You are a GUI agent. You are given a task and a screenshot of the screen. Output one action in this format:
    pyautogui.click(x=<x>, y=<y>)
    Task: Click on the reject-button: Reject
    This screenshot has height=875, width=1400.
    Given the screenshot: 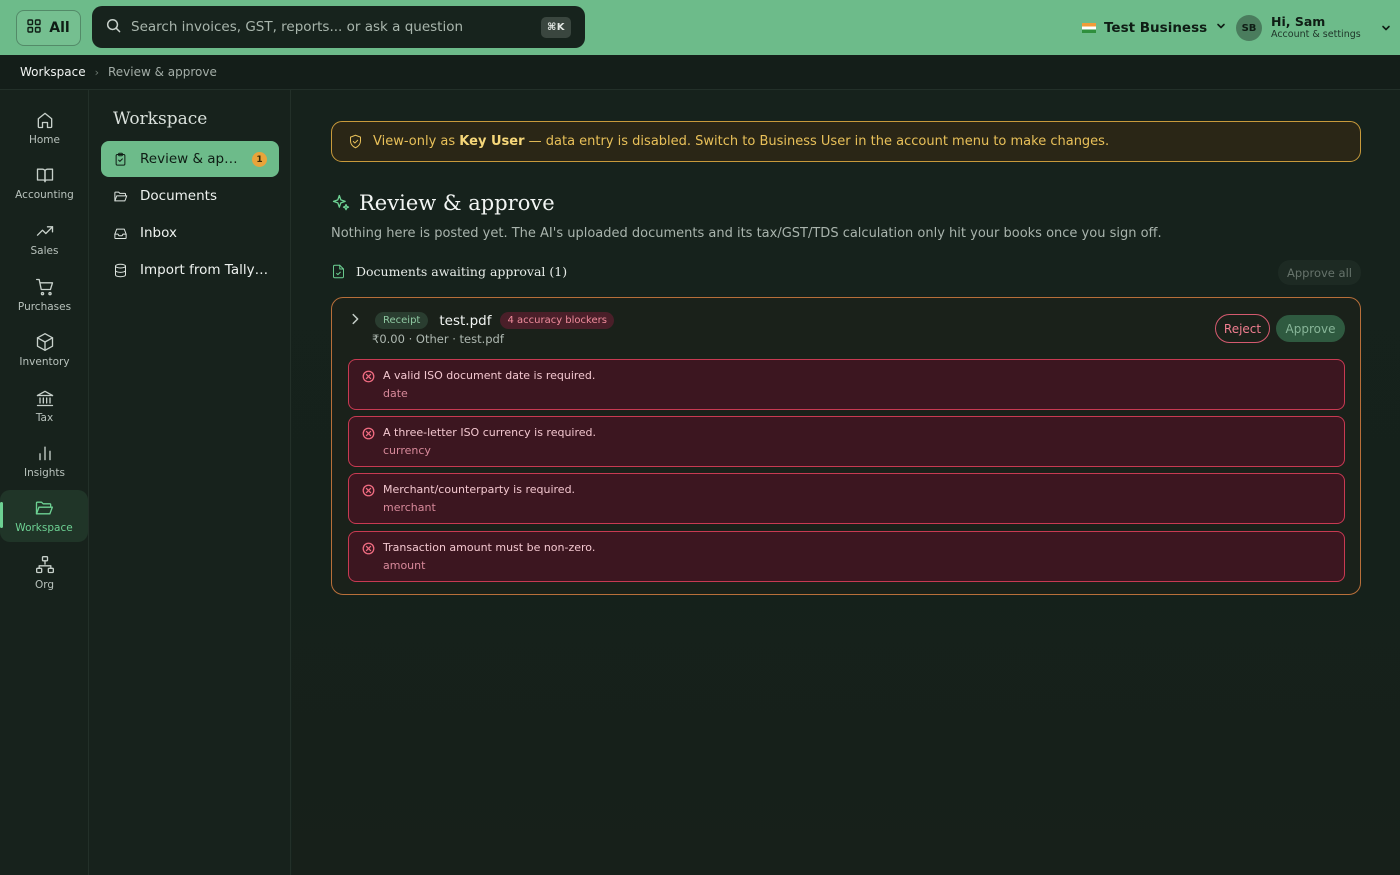 What is the action you would take?
    pyautogui.click(x=1242, y=328)
    